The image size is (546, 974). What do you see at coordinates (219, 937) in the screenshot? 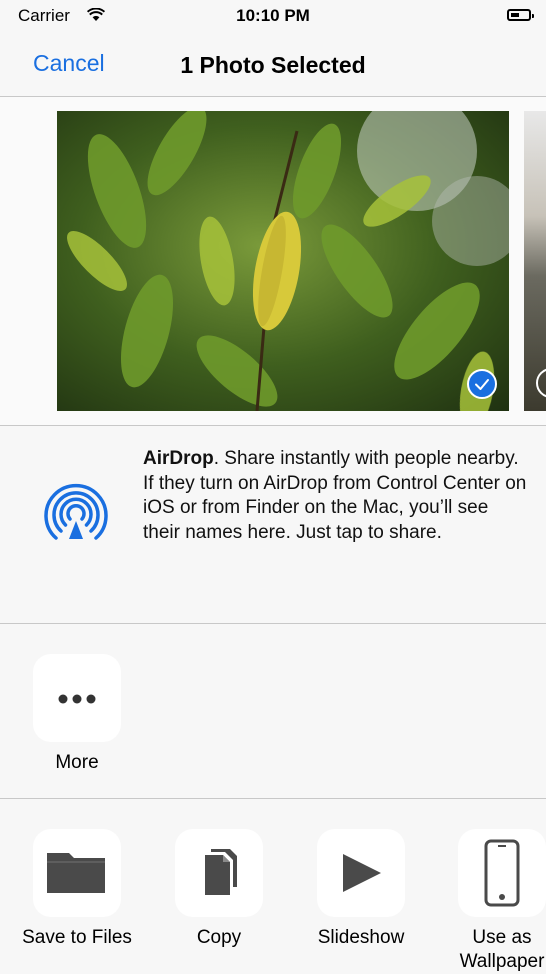
I see `copy-label: Copy` at bounding box center [219, 937].